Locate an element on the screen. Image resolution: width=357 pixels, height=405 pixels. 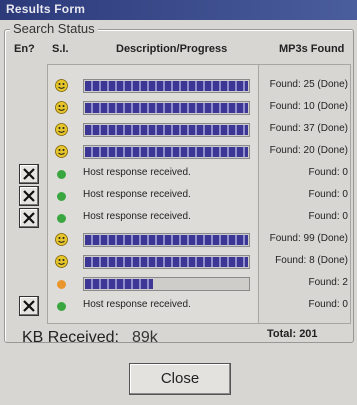
window-title: Results Form is located at coordinates (46, 9).